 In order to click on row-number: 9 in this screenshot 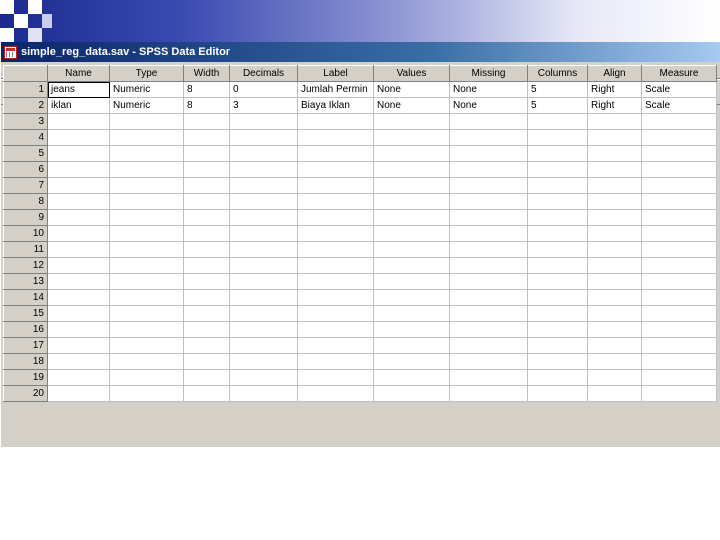, I will do `click(25, 217)`.